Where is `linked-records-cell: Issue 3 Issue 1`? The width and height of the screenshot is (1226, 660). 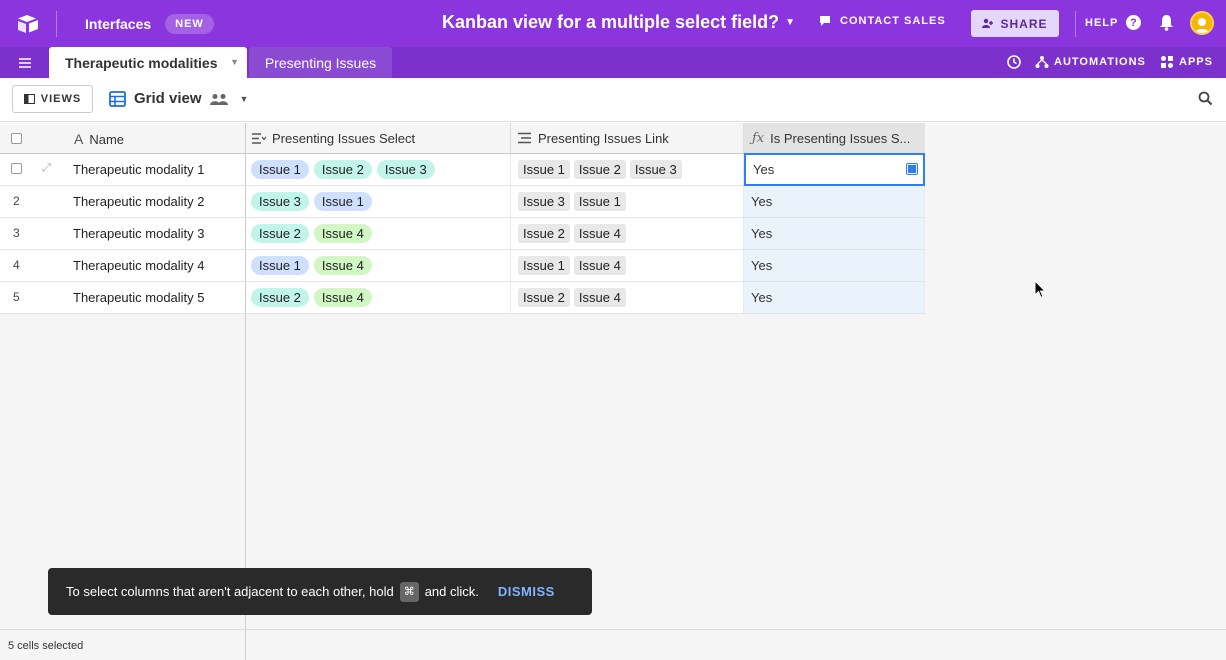
linked-records-cell: Issue 3 Issue 1 is located at coordinates (627, 201).